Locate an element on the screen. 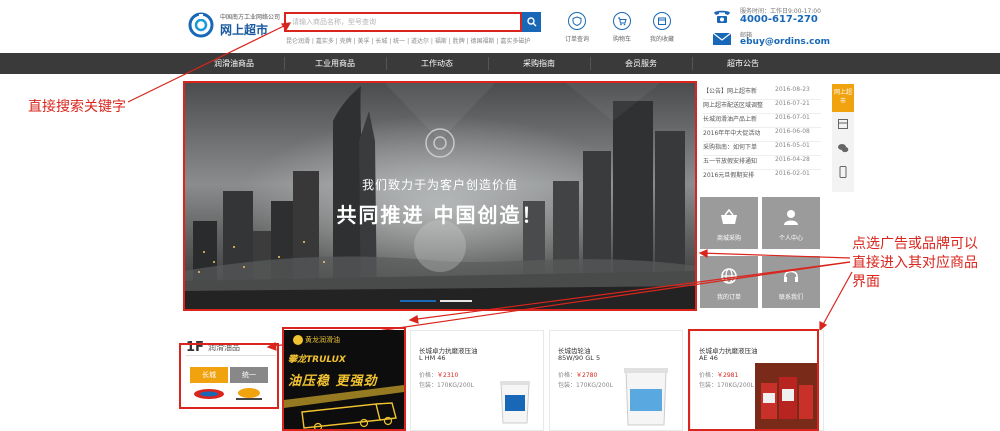 The width and height of the screenshot is (1000, 431). product-spec: L HM 46 is located at coordinates (432, 358).